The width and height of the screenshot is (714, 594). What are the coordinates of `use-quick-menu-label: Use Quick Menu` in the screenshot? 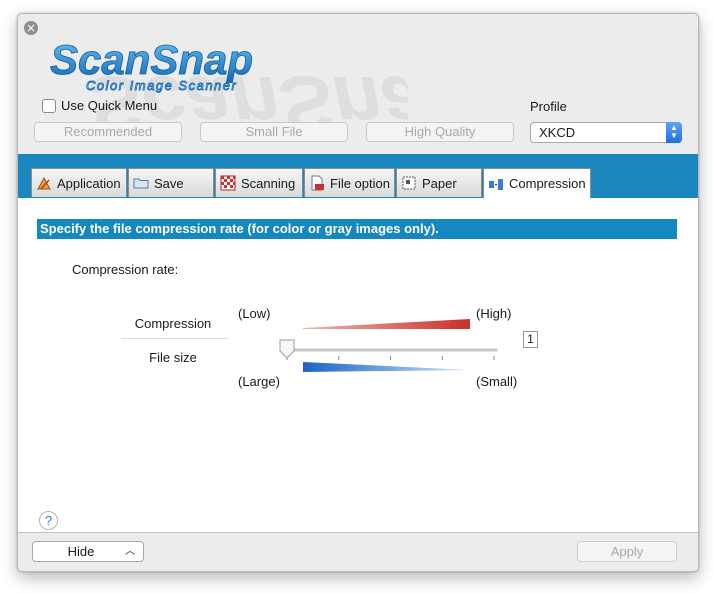 It's located at (109, 105).